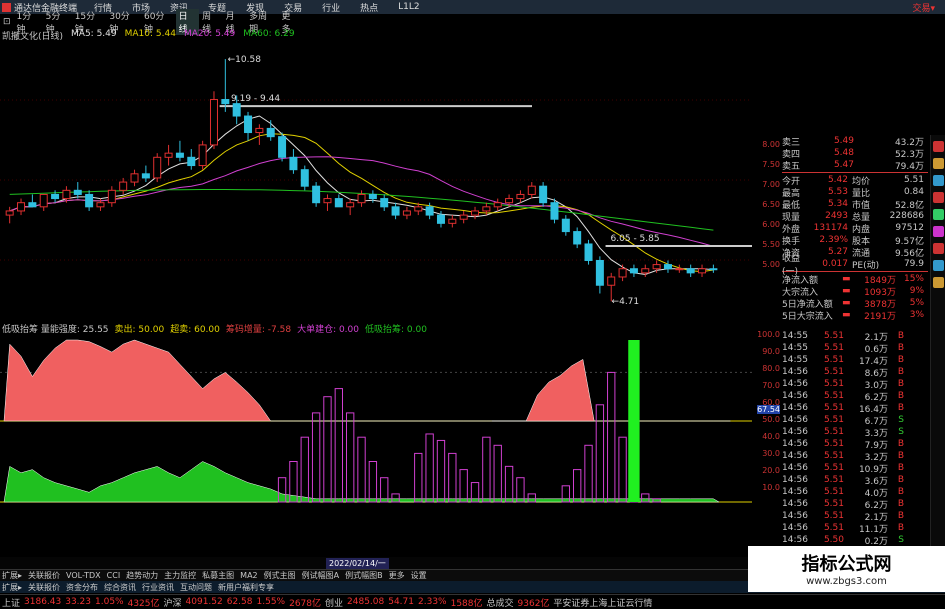 The image size is (945, 609). I want to click on indicator-tab: 例试幅图A, so click(320, 575).